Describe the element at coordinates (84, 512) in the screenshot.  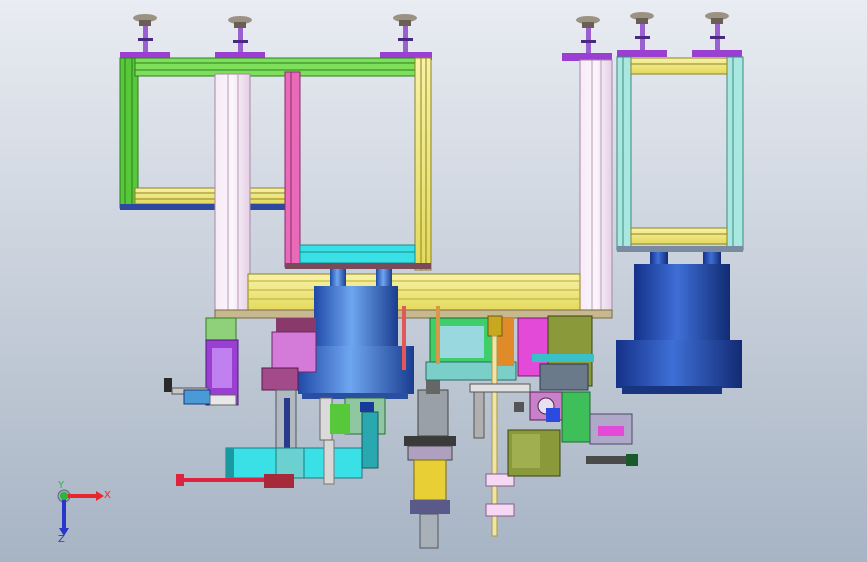
I see `orientation-triad: X Y Z` at that location.